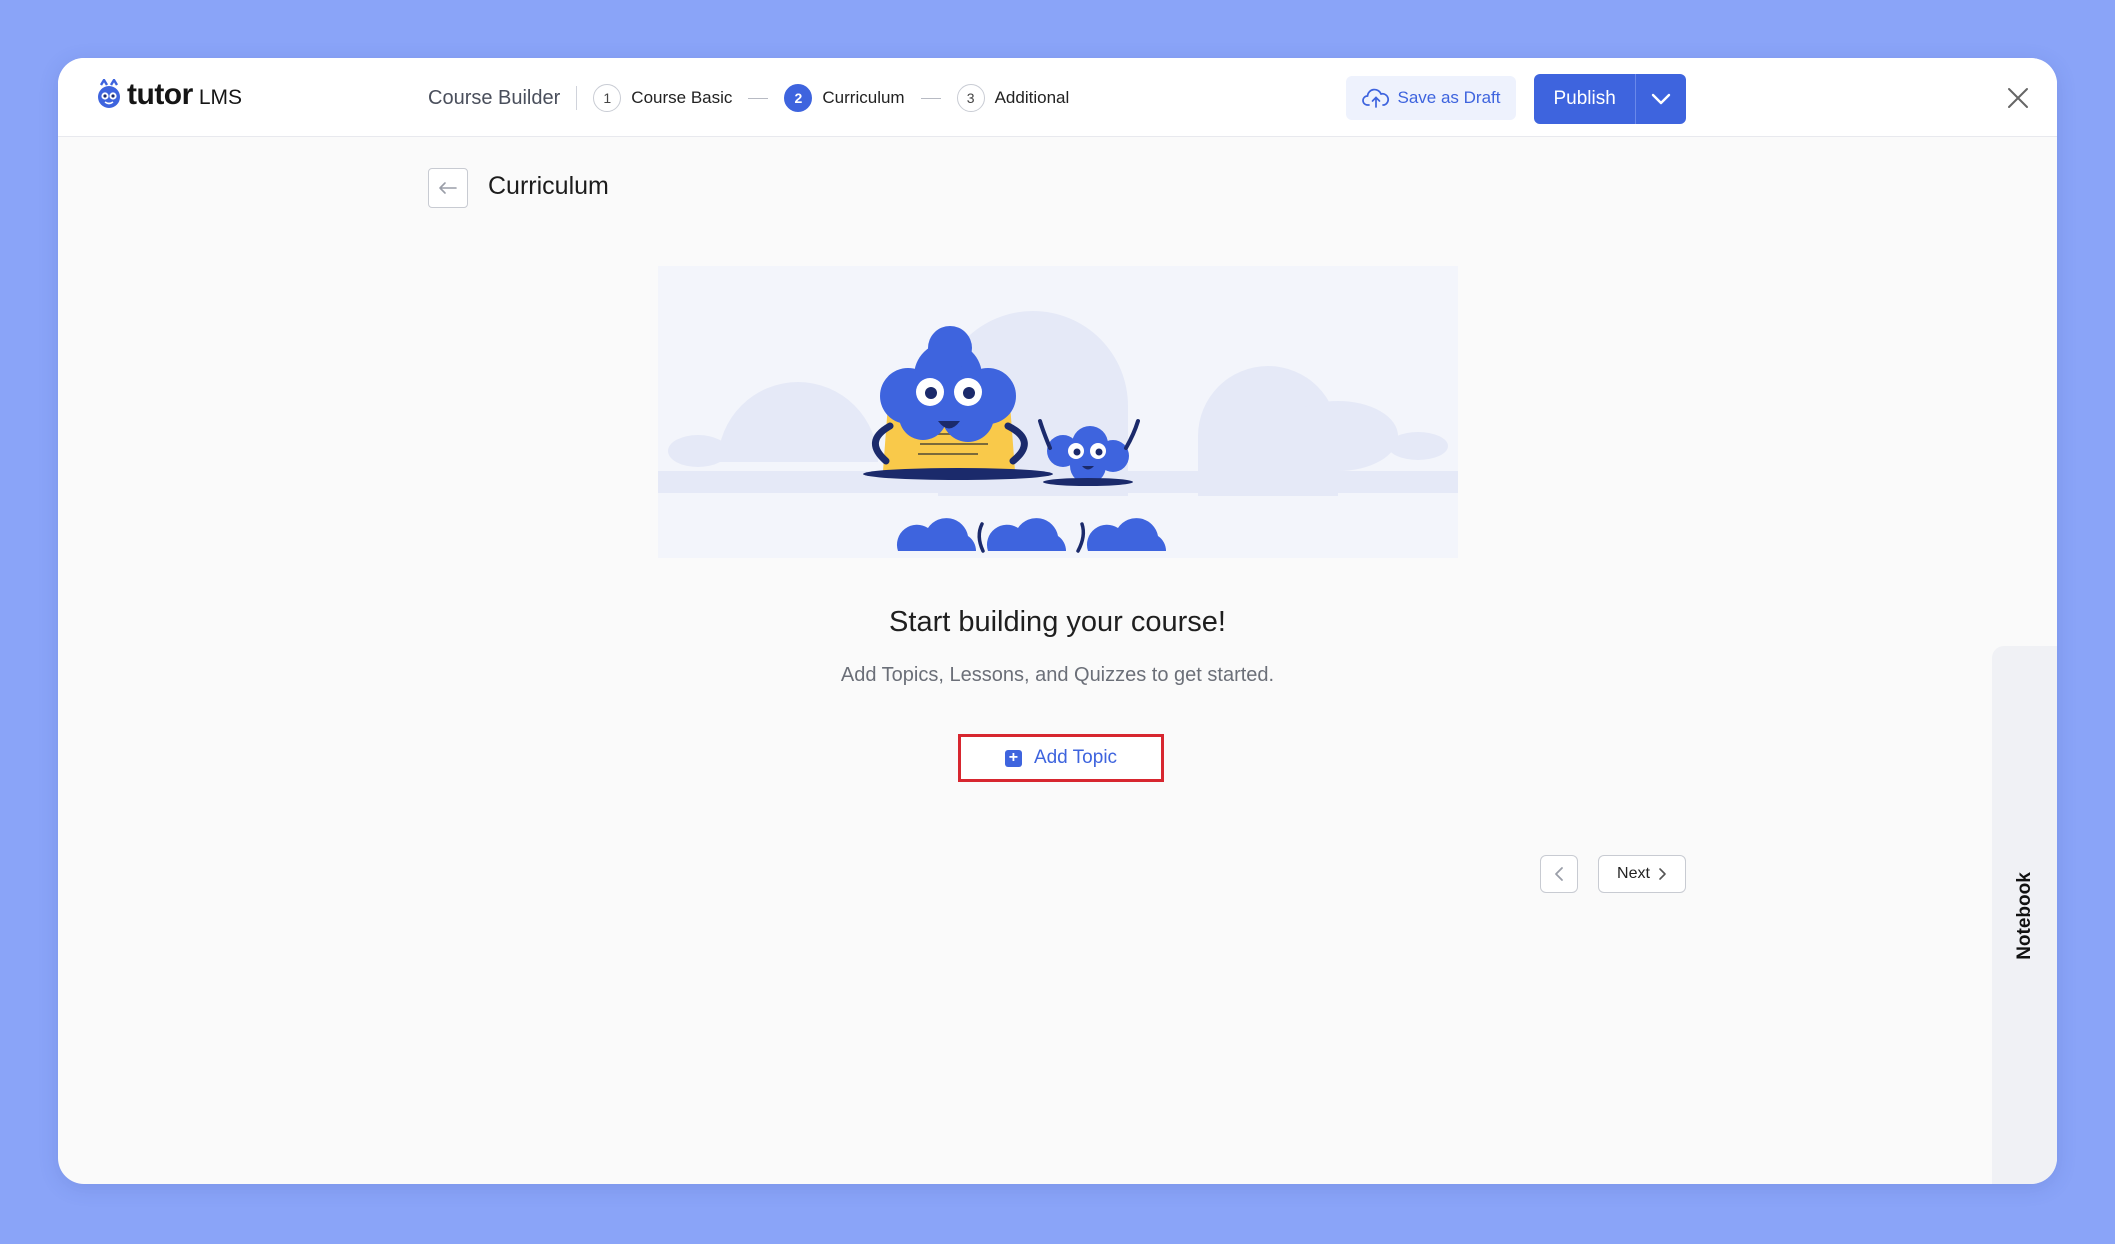 Image resolution: width=2115 pixels, height=1244 pixels. I want to click on notebook-panel-tab: Notebook, so click(2024, 915).